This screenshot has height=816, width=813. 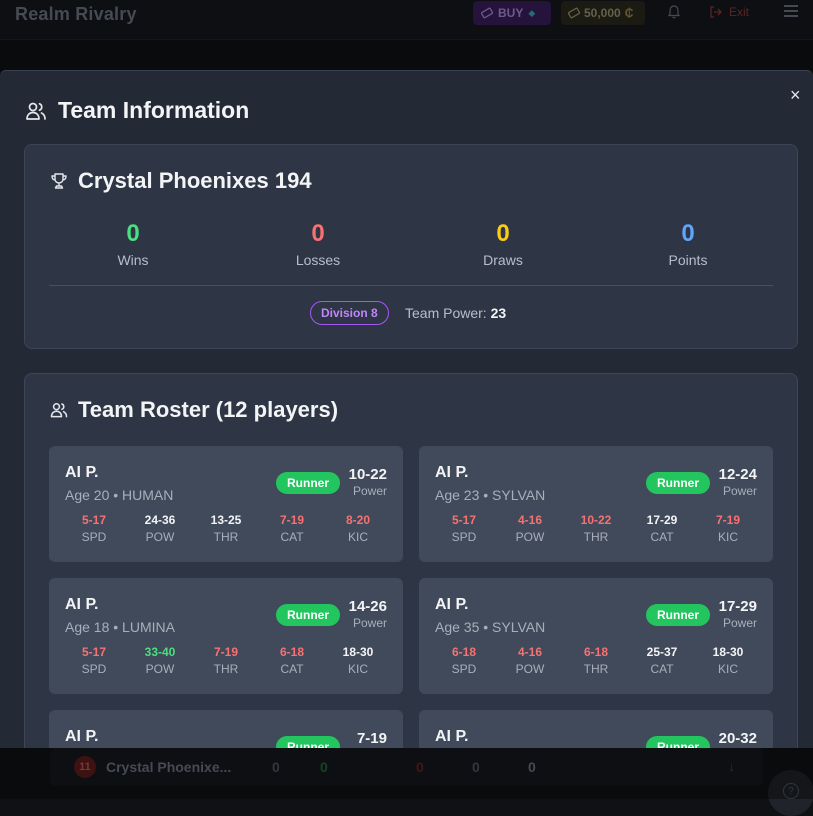 I want to click on player-stat: 10-22 THR, so click(x=596, y=528).